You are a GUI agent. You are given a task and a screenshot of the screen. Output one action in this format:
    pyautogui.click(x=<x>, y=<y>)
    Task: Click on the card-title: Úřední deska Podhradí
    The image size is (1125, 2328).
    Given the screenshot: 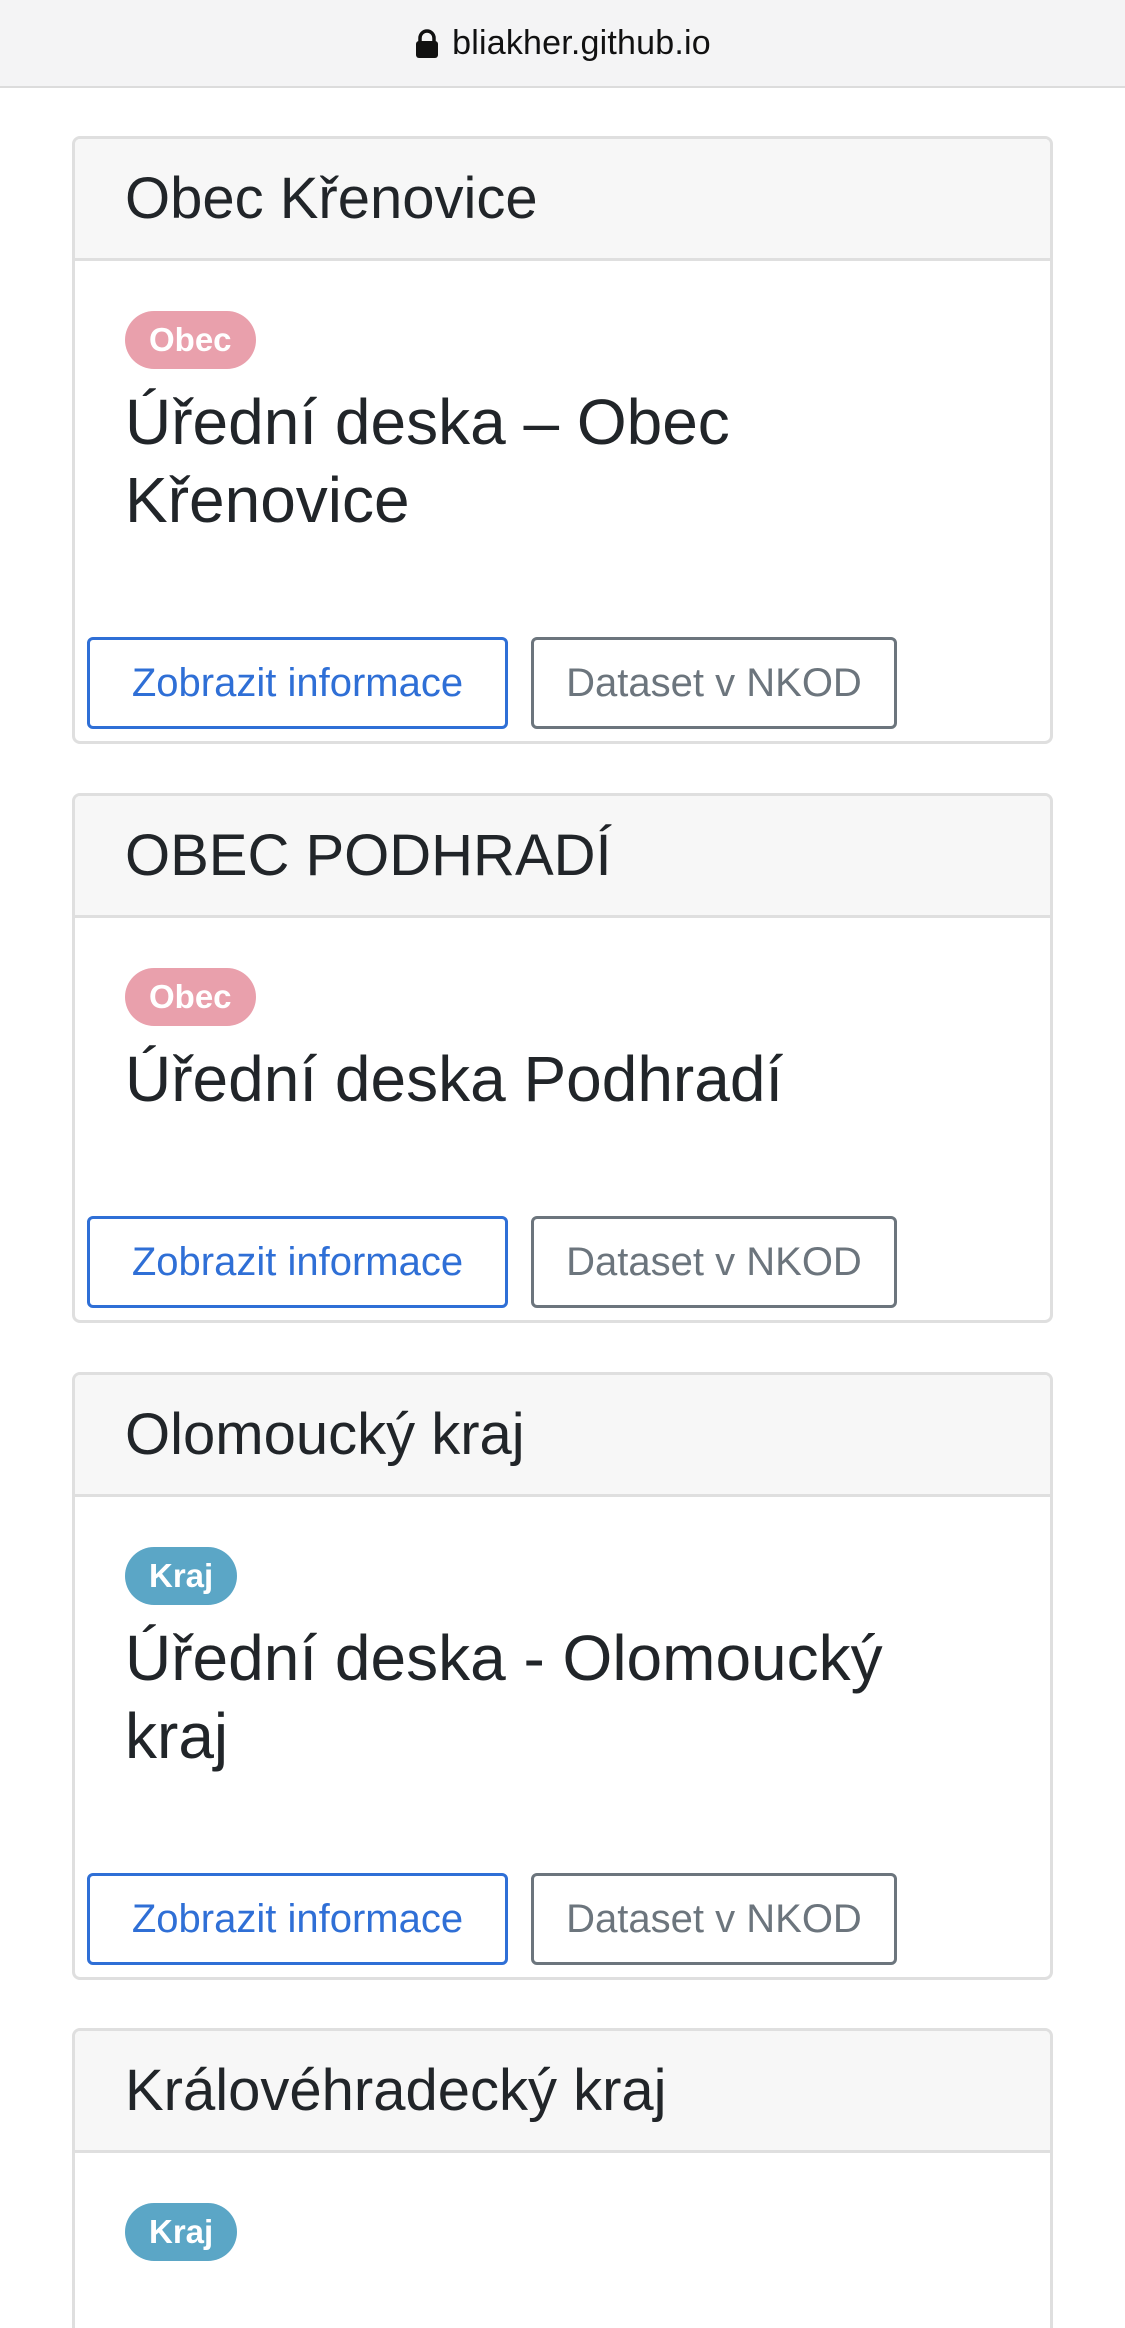 What is the action you would take?
    pyautogui.click(x=454, y=1079)
    